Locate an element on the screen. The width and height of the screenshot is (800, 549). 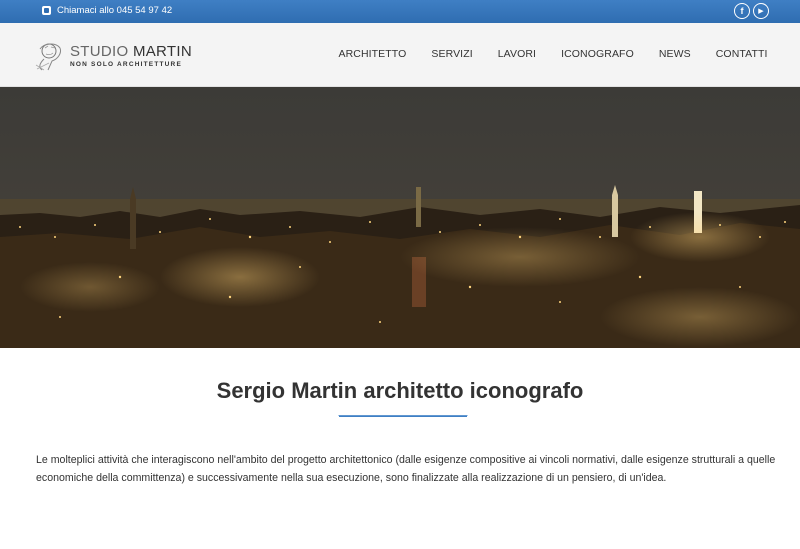
nav-item-servizi: SERVIZI is located at coordinates (452, 54).